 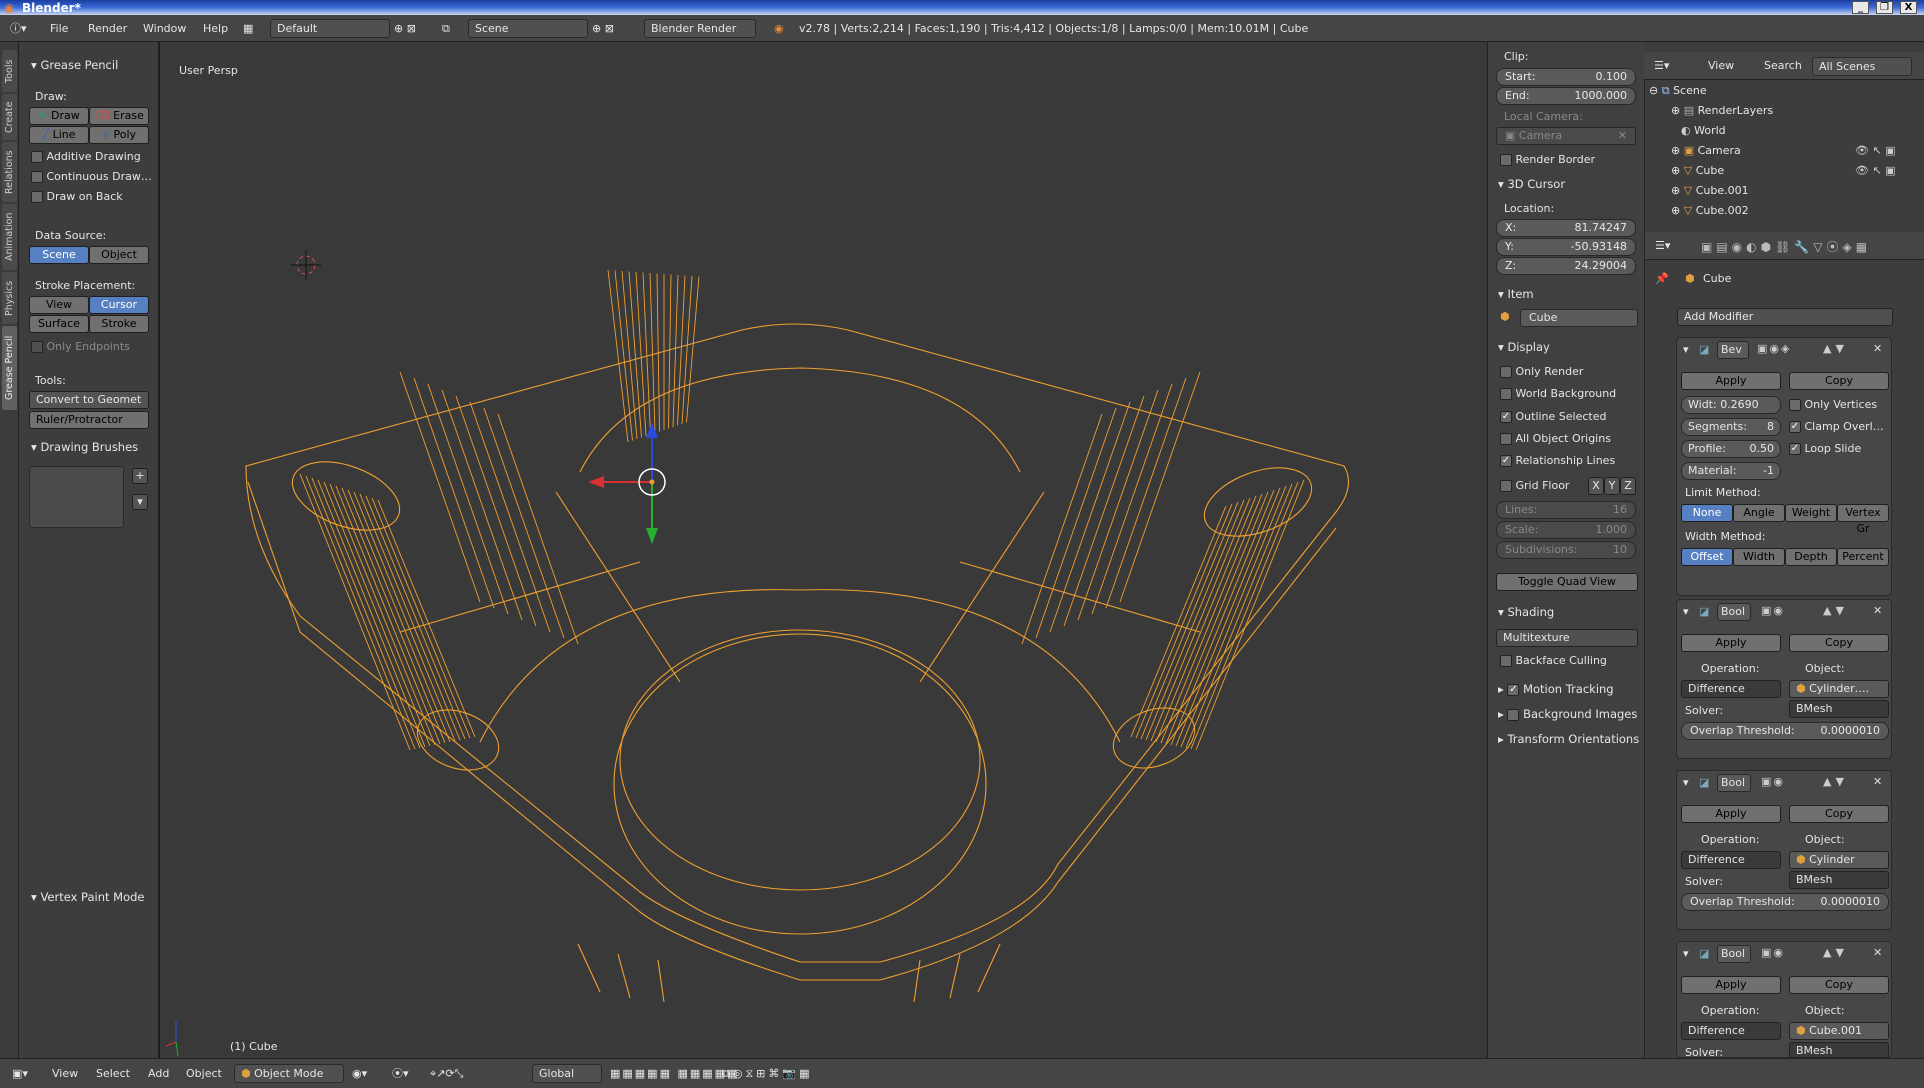 What do you see at coordinates (1863, 557) in the screenshot?
I see `width-percent-button: Percent` at bounding box center [1863, 557].